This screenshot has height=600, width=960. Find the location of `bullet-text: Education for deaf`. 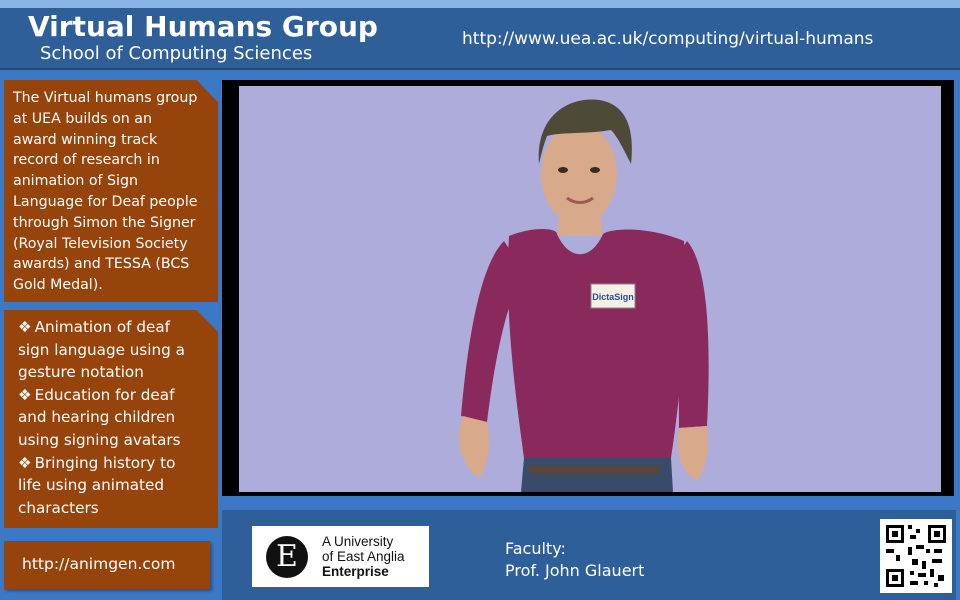

bullet-text: Education for deaf is located at coordinates (104, 394).